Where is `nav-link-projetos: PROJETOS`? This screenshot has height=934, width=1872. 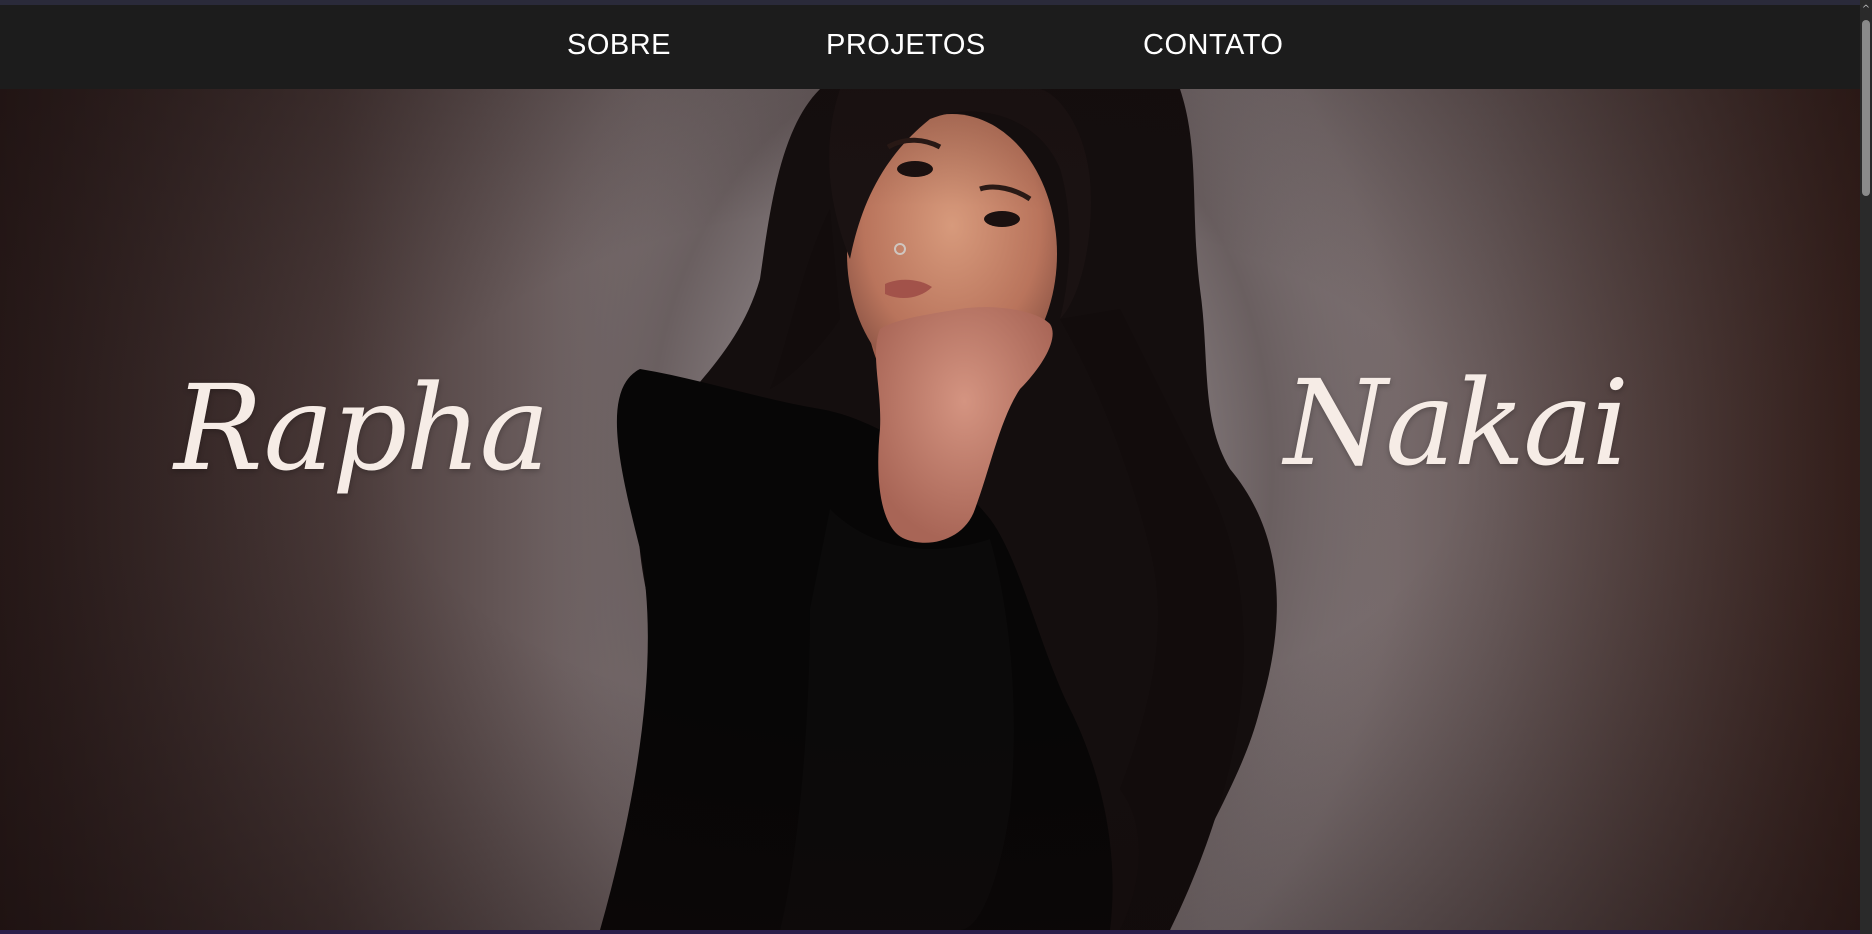 nav-link-projetos: PROJETOS is located at coordinates (906, 45).